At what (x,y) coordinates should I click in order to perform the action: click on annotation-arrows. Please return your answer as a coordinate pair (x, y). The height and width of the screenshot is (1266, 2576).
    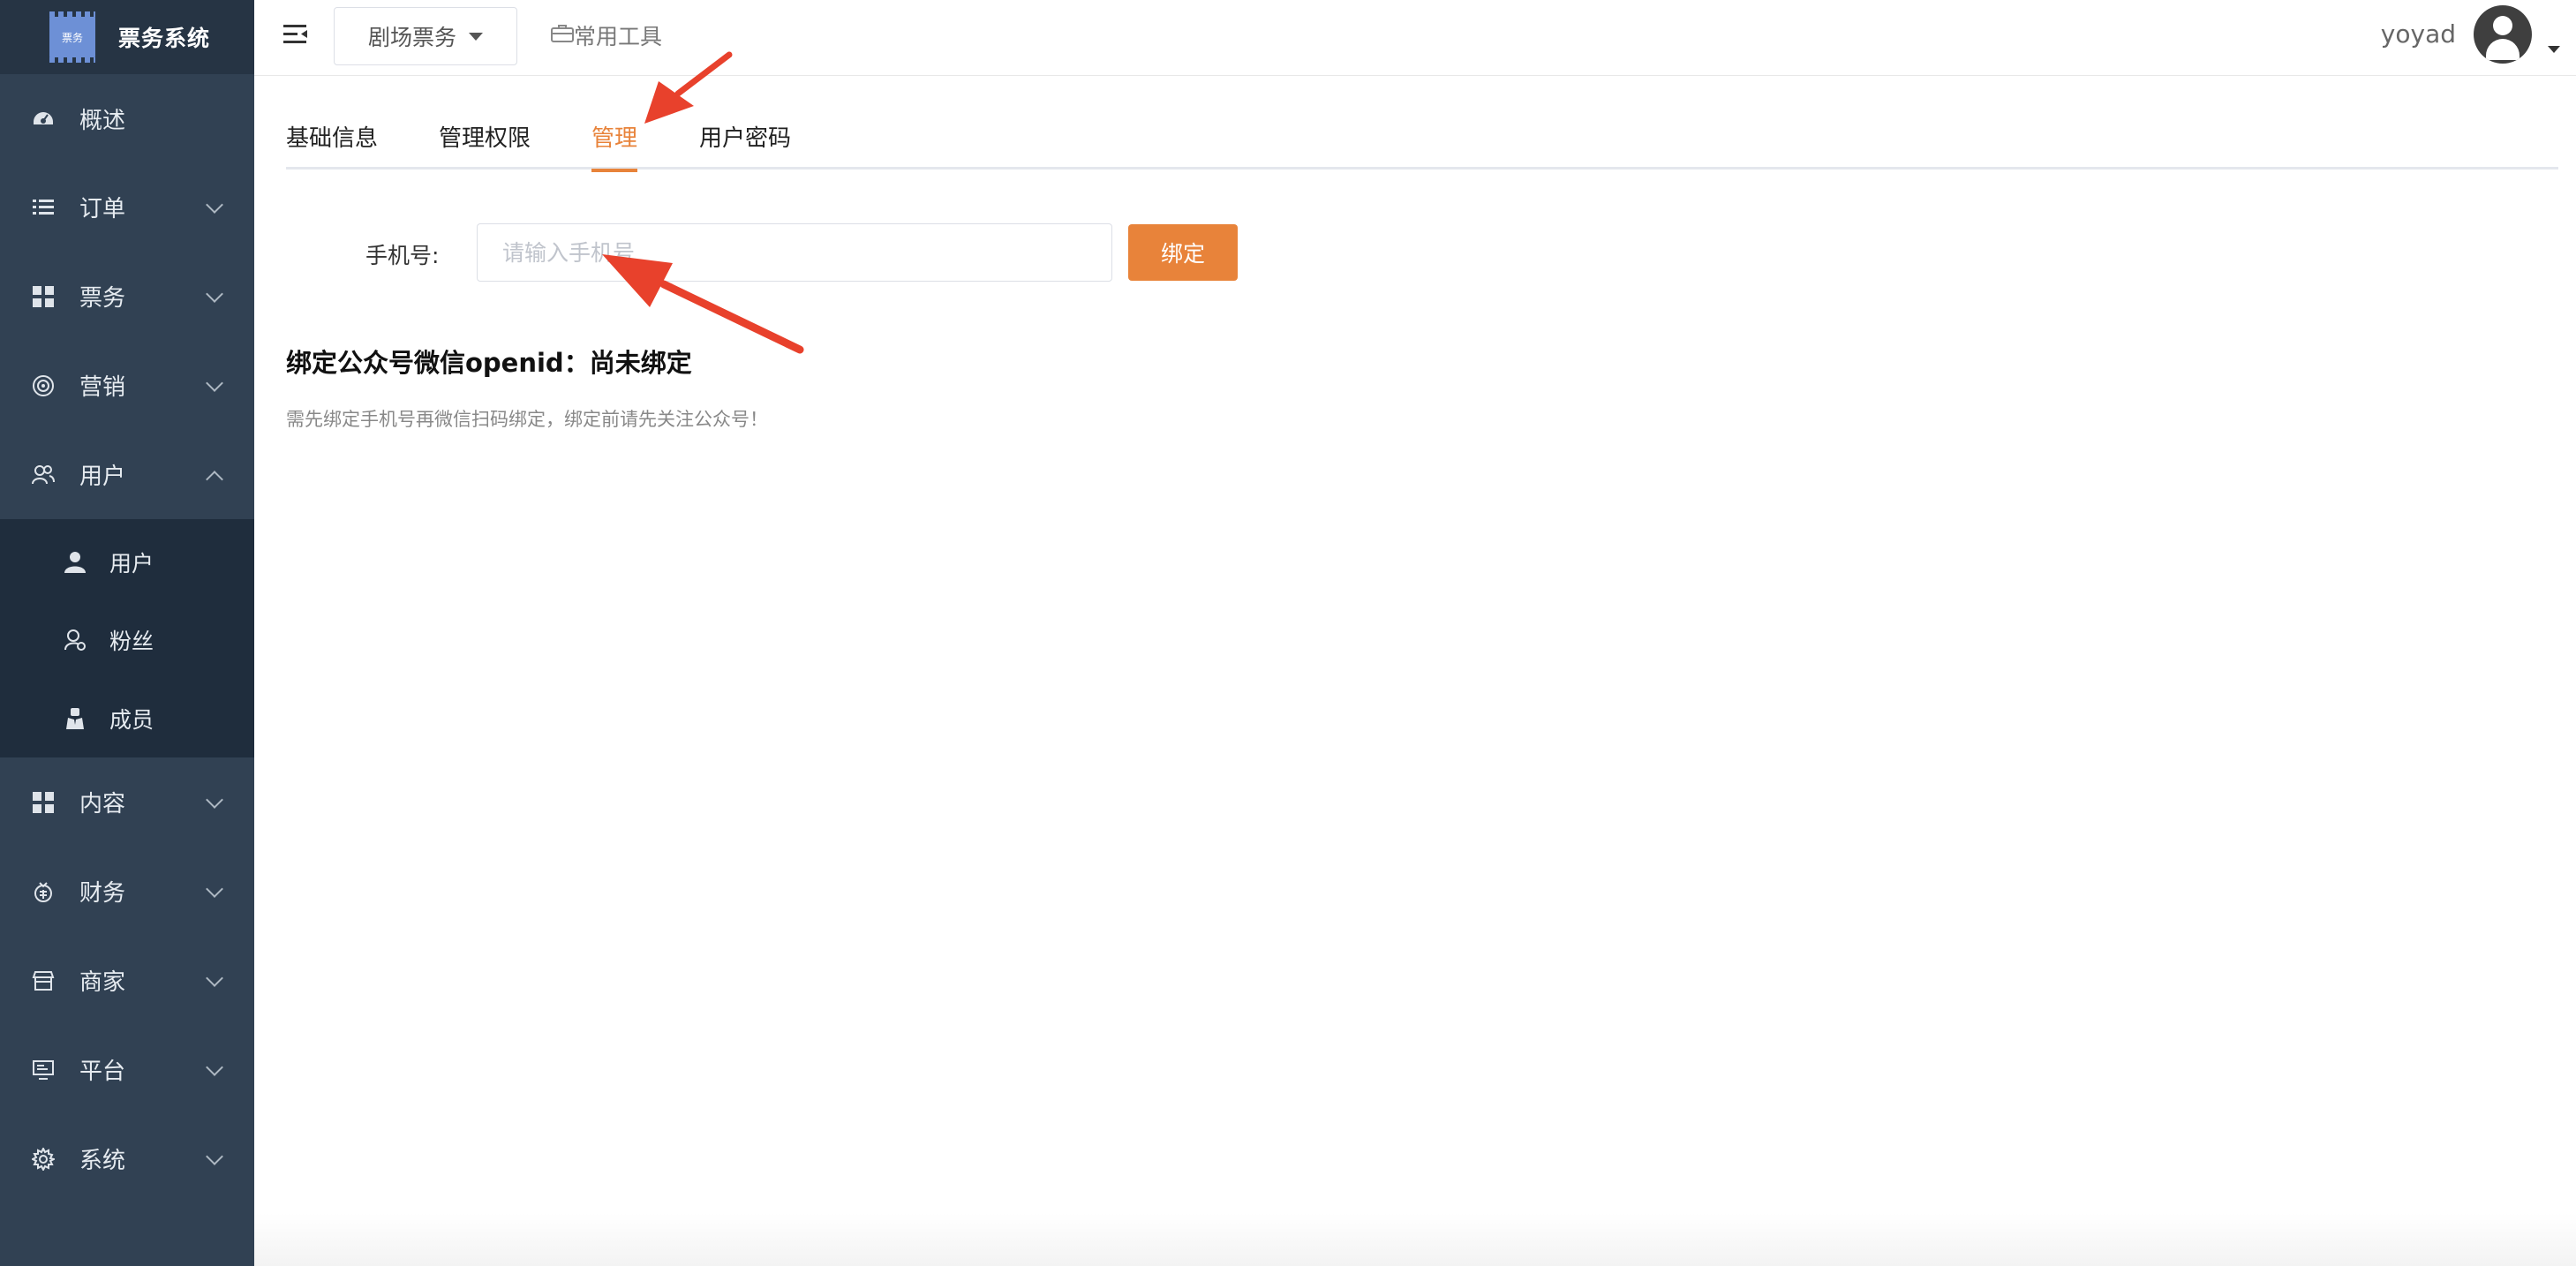
    Looking at the image, I should click on (703, 203).